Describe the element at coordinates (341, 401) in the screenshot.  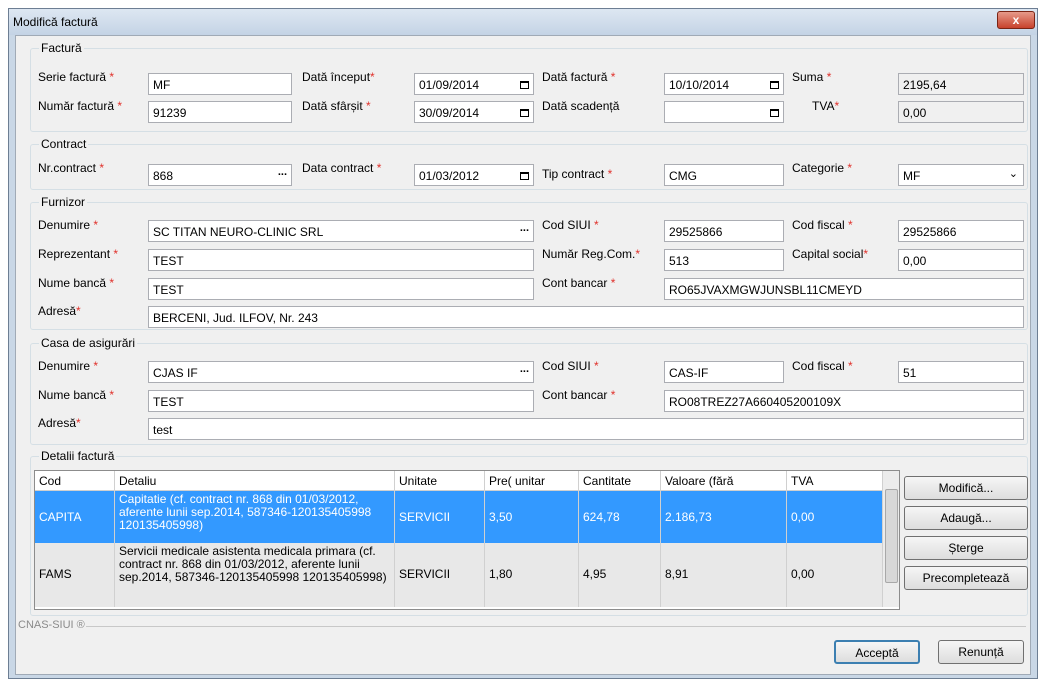
I see `casa-banca-input: TEST` at that location.